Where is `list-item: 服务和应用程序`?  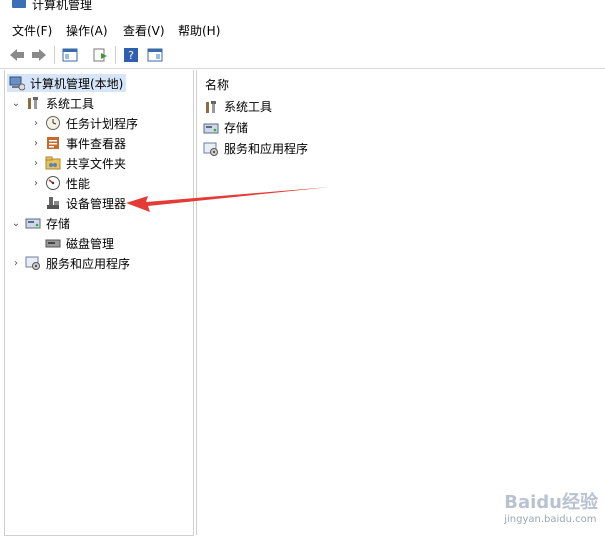
list-item: 服务和应用程序 is located at coordinates (255, 148).